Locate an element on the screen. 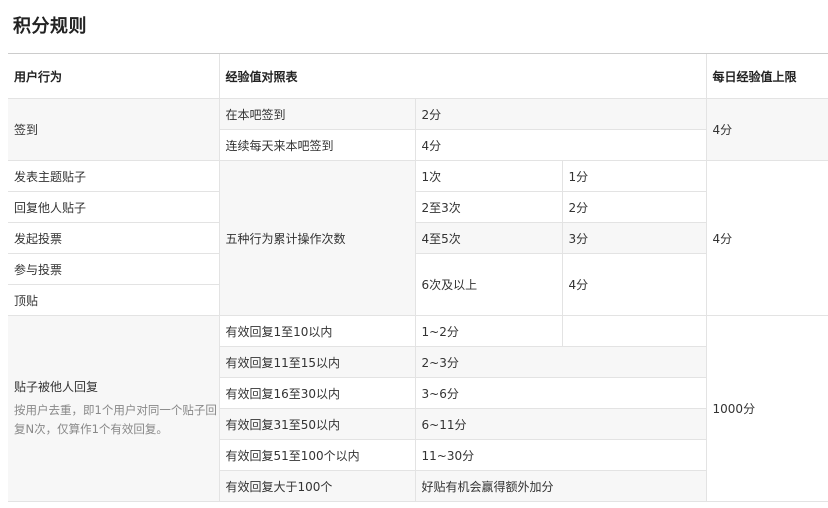  sign-item: 连续每天来本吧签到 is located at coordinates (316, 145).